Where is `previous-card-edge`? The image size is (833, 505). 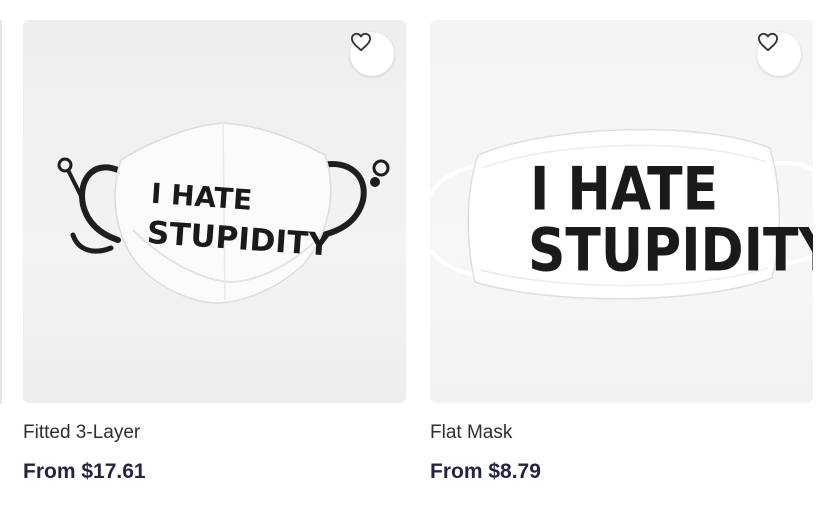
previous-card-edge is located at coordinates (1, 212).